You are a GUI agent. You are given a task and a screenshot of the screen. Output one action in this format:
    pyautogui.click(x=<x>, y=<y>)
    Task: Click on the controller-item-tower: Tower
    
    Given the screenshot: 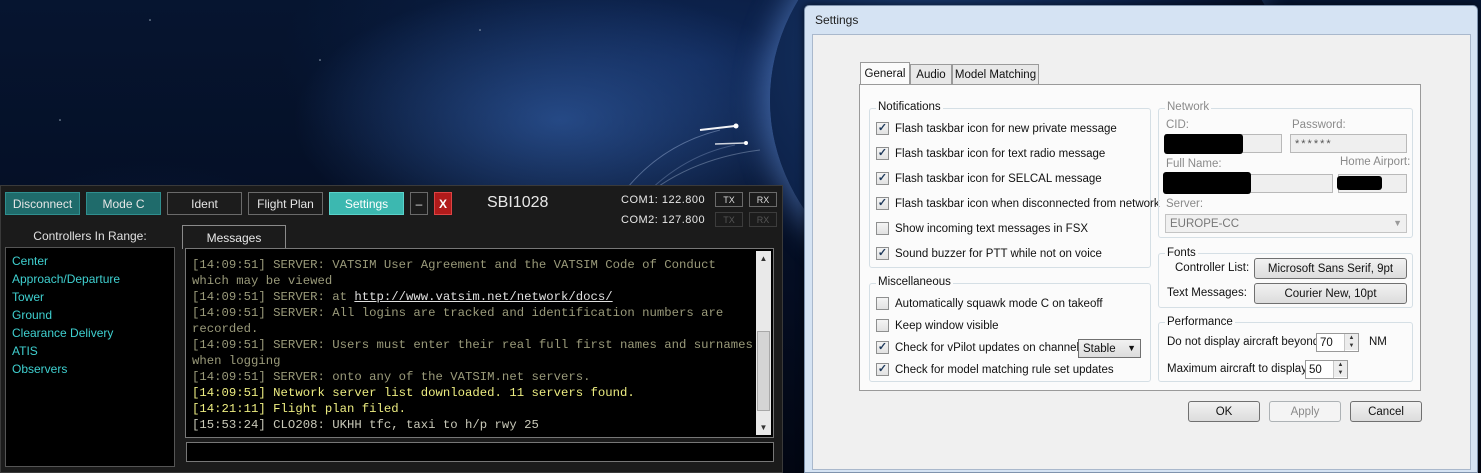 What is the action you would take?
    pyautogui.click(x=93, y=297)
    